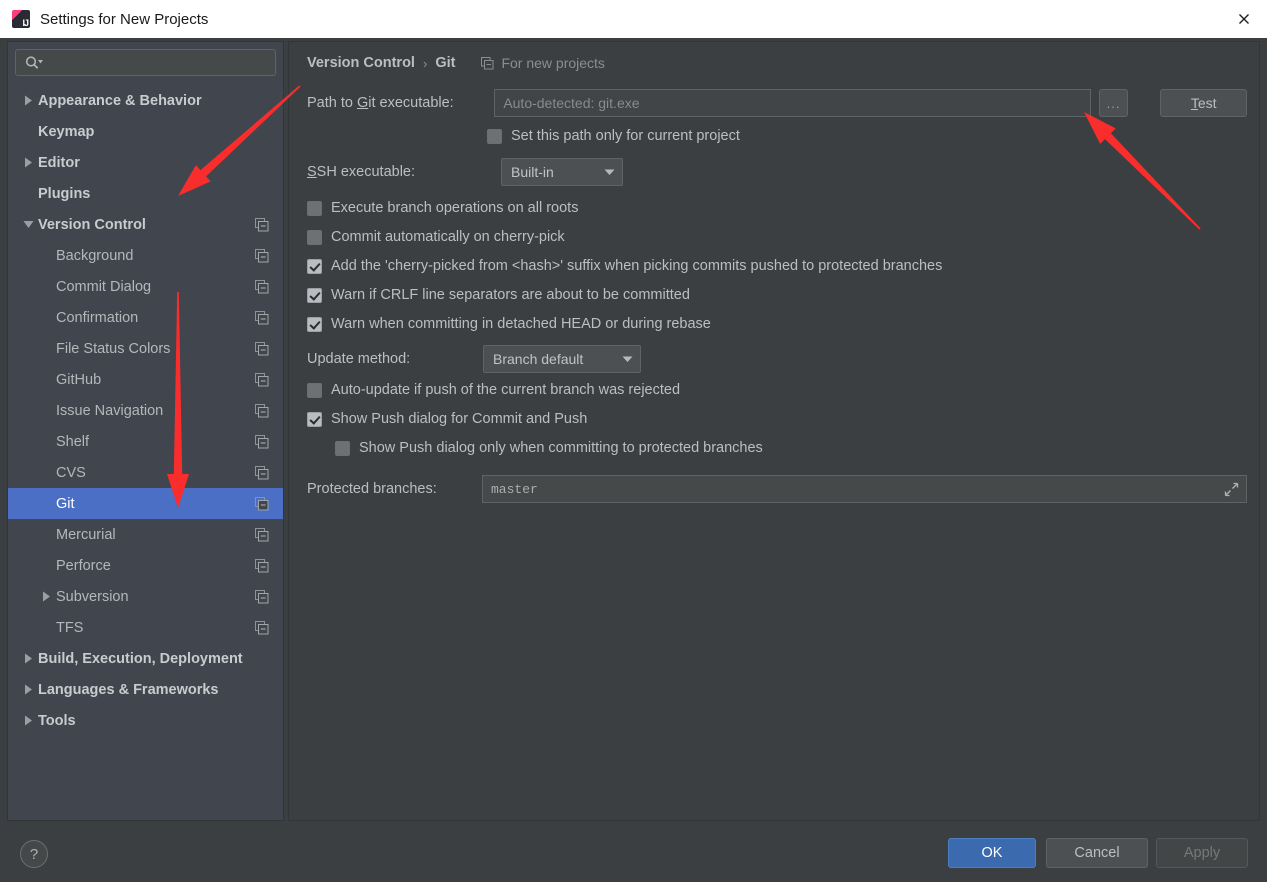 This screenshot has width=1267, height=882. What do you see at coordinates (145, 503) in the screenshot?
I see `sidebar-item-git: Git` at bounding box center [145, 503].